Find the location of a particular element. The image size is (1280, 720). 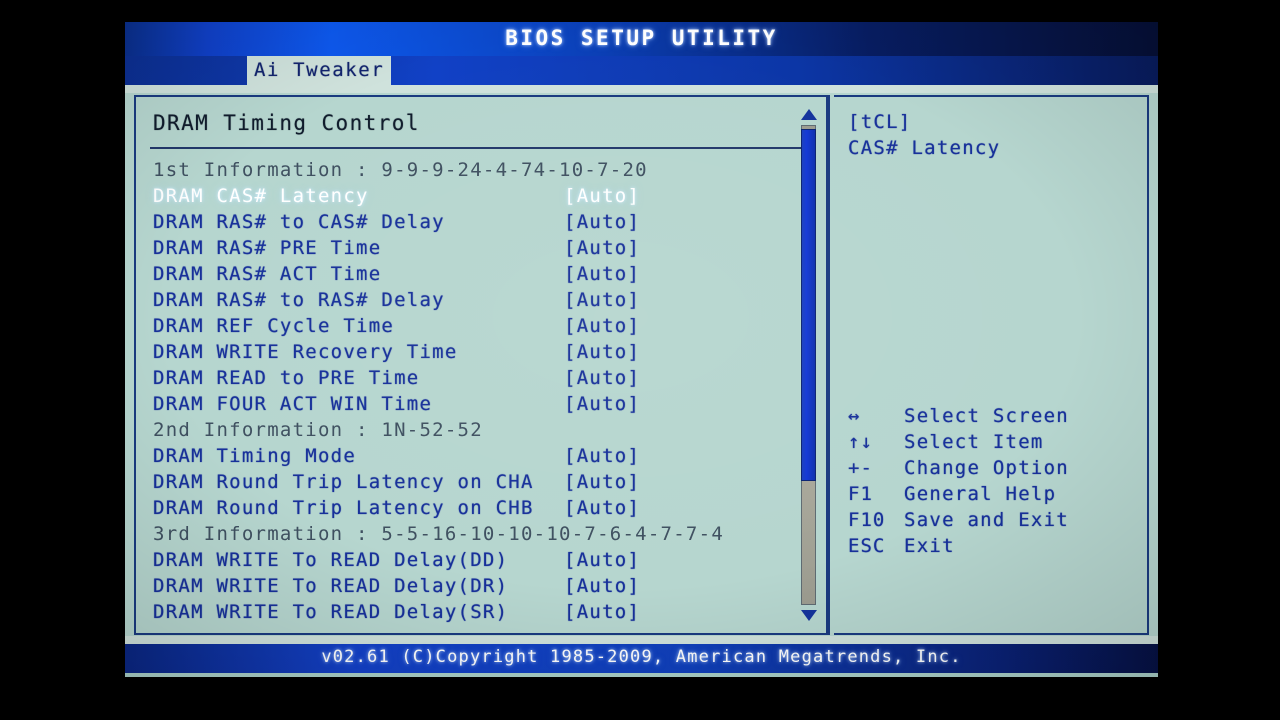

setting-label: DRAM CAS# Latency is located at coordinates (261, 196).